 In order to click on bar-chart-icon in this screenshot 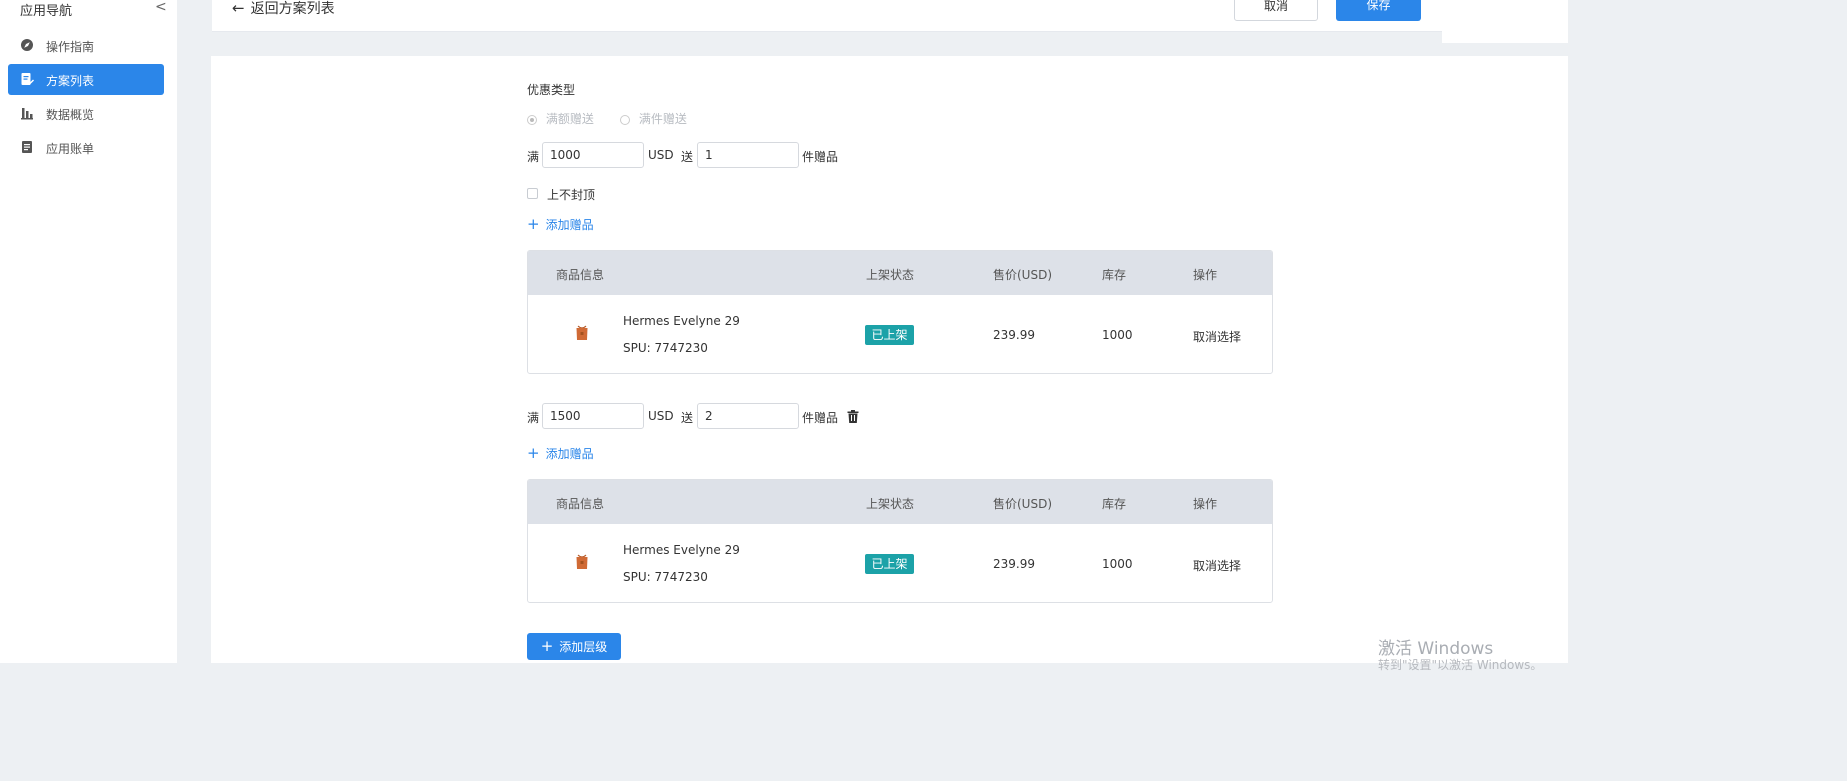, I will do `click(27, 114)`.